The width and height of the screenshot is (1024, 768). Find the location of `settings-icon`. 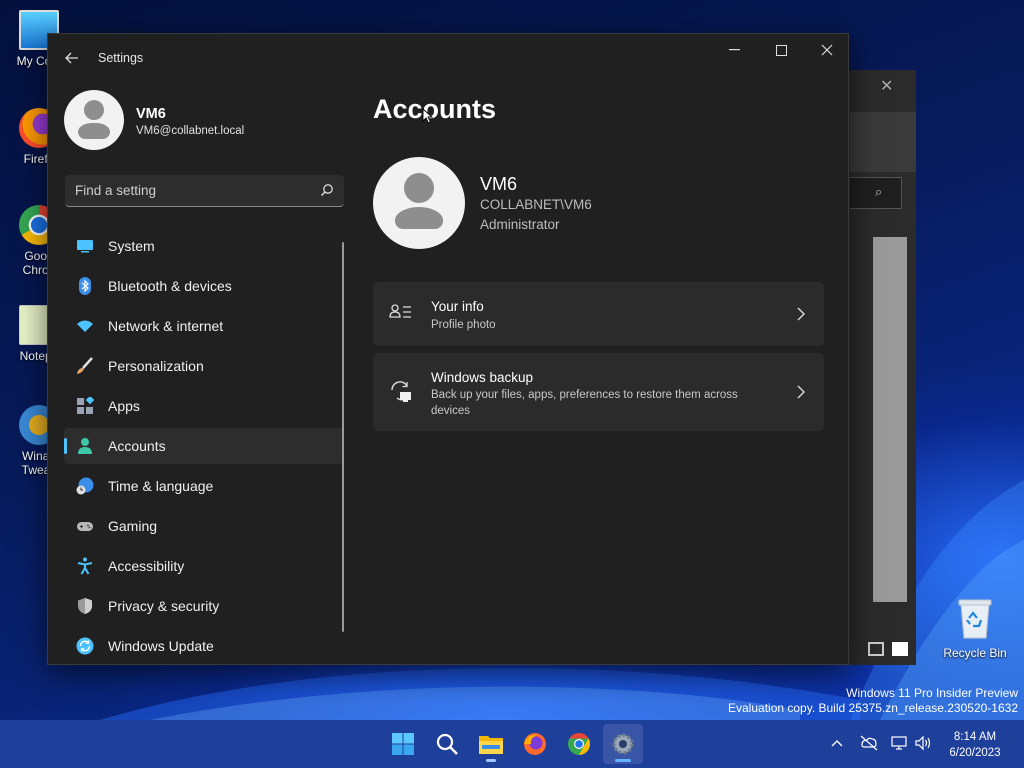

settings-icon is located at coordinates (623, 744).